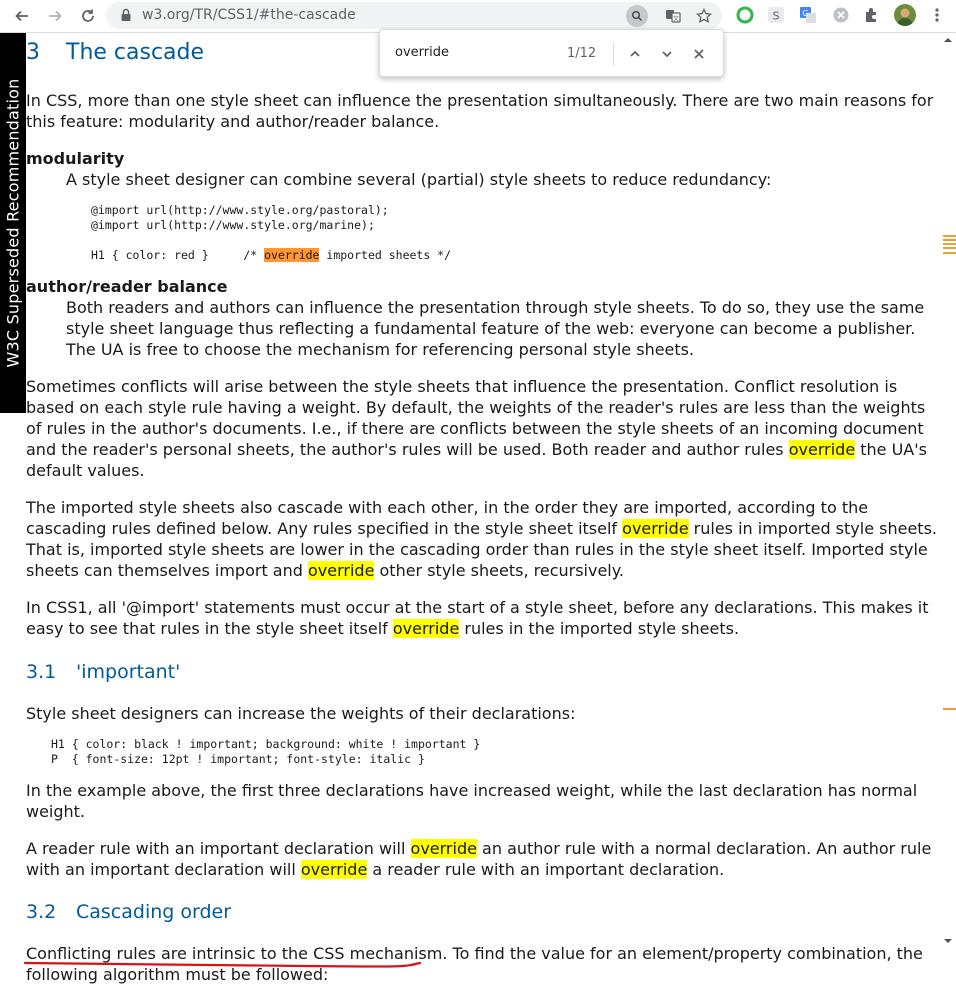 This screenshot has height=985, width=956. I want to click on find-next-button, so click(667, 54).